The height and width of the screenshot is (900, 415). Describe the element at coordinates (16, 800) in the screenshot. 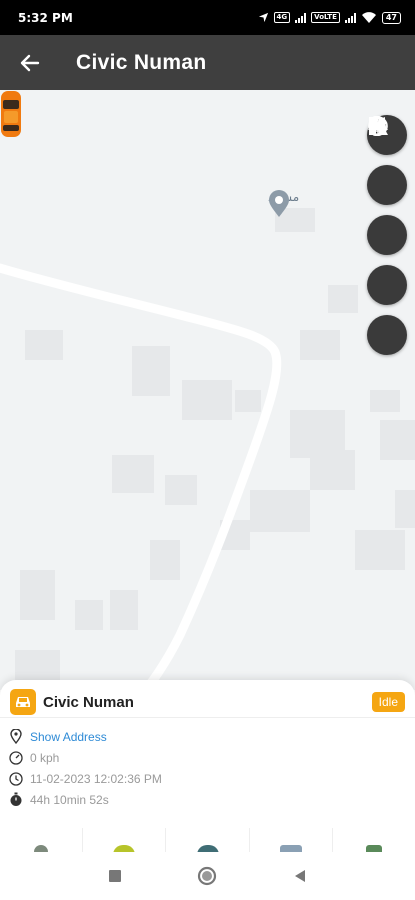

I see `stopwatch-icon` at that location.